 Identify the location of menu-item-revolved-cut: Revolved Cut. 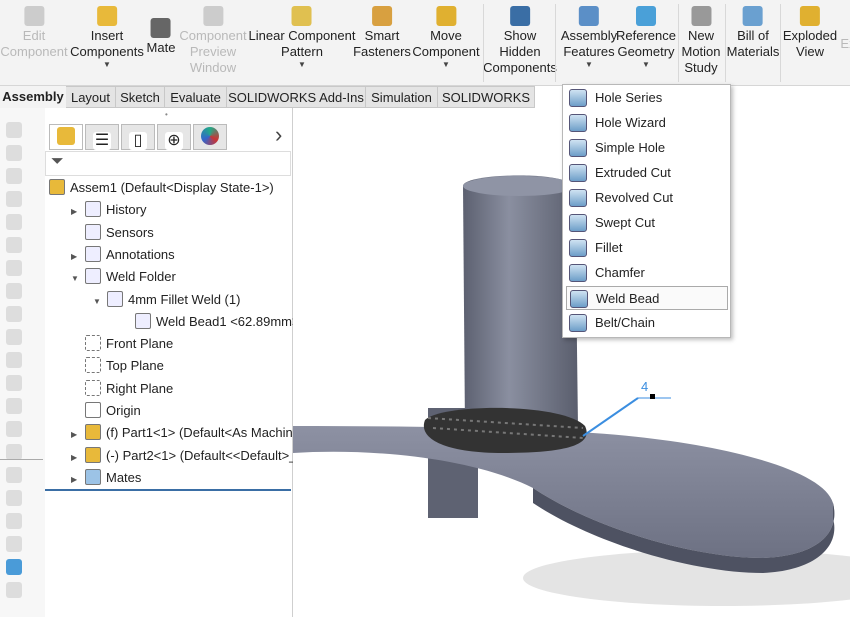
(647, 198).